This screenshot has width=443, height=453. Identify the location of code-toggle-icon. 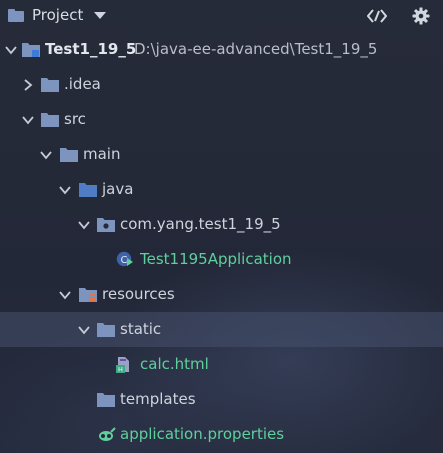
(377, 16).